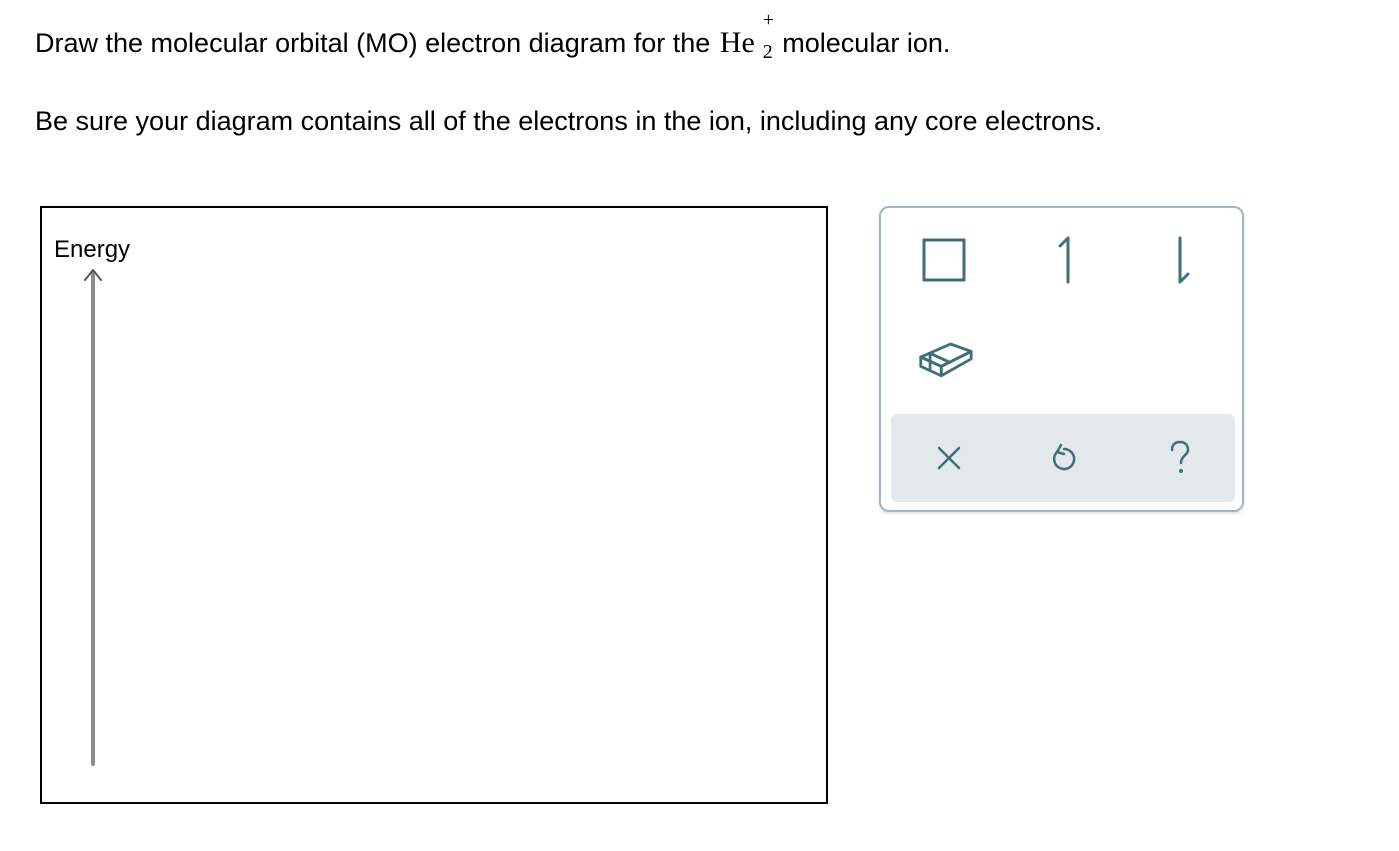  I want to click on prompt-text-after-formula: molecular ion., so click(866, 43).